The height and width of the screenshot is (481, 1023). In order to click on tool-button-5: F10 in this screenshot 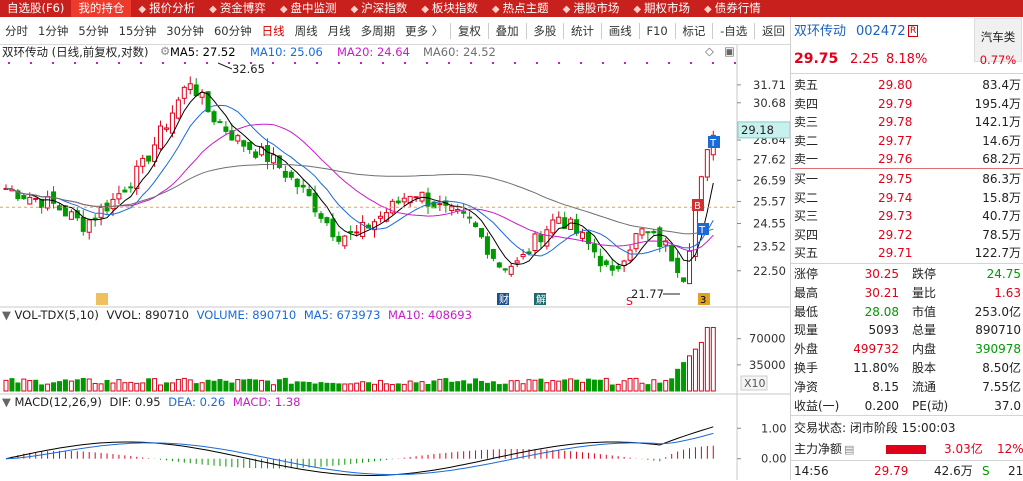, I will do `click(656, 31)`.